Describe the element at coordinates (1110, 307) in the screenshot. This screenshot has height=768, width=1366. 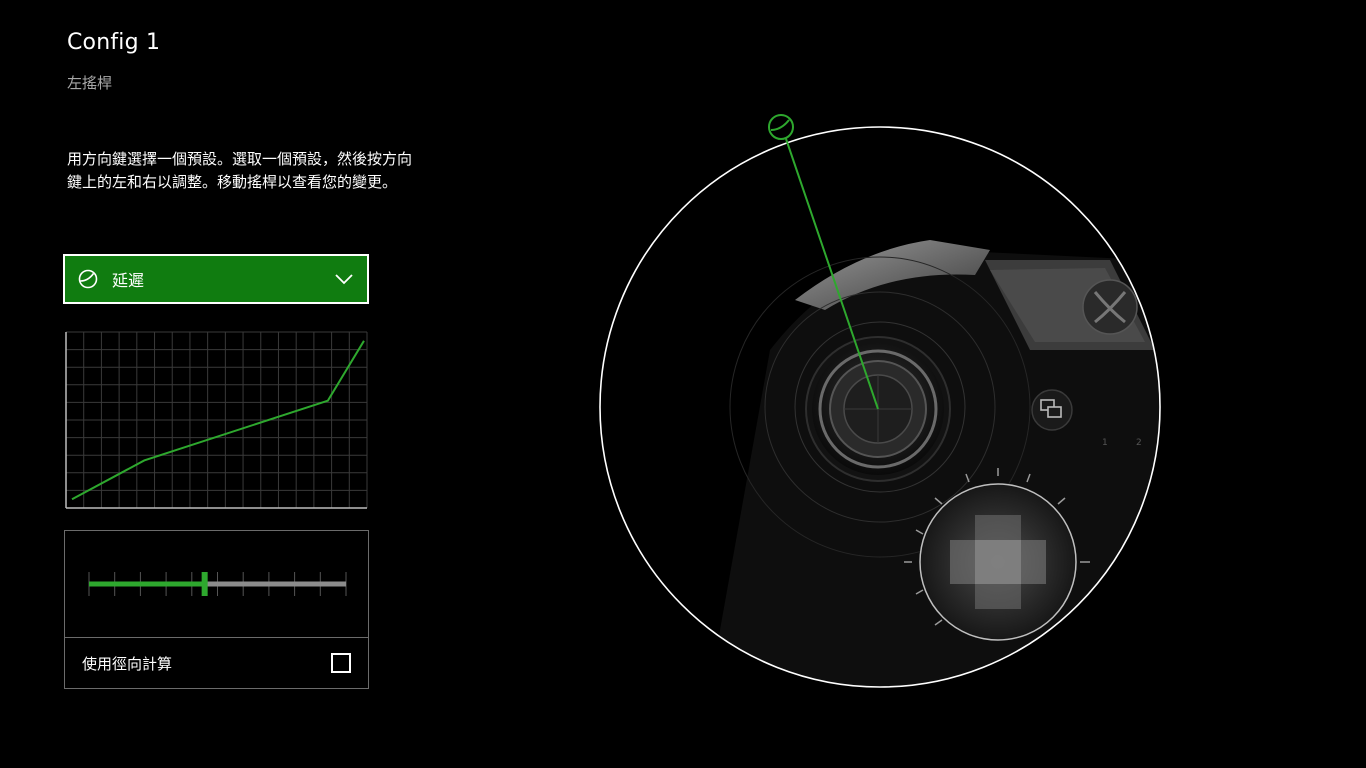
I see `xbox-logo-icon` at that location.